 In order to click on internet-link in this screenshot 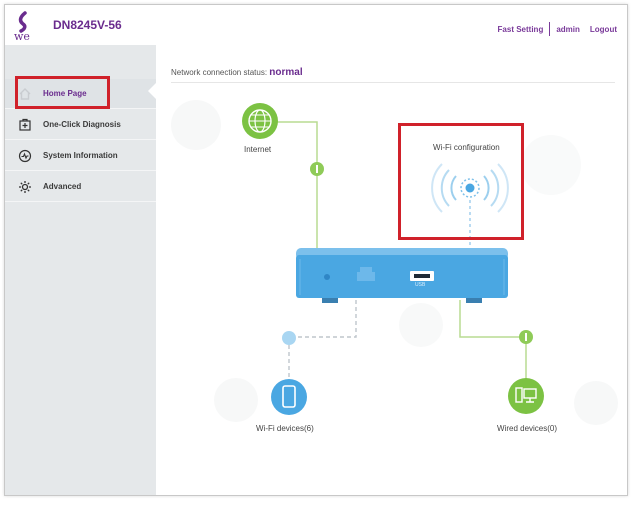, I will do `click(289, 185)`.